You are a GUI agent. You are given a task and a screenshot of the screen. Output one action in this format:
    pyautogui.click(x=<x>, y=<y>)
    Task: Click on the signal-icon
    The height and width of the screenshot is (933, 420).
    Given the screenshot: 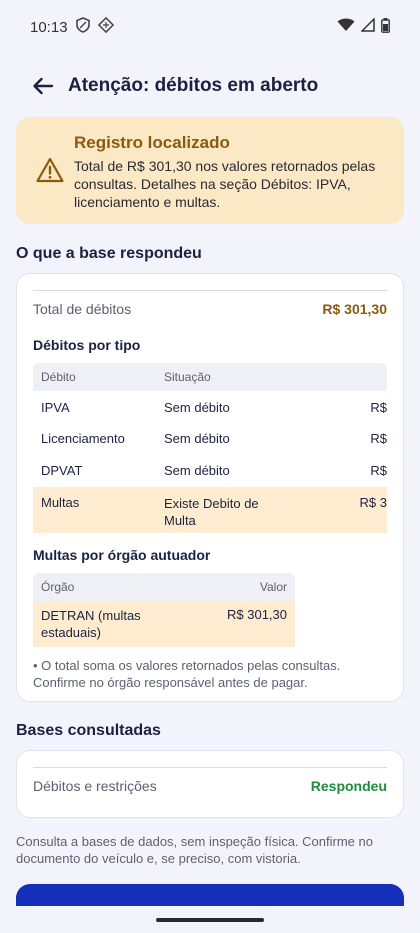 What is the action you would take?
    pyautogui.click(x=367, y=26)
    